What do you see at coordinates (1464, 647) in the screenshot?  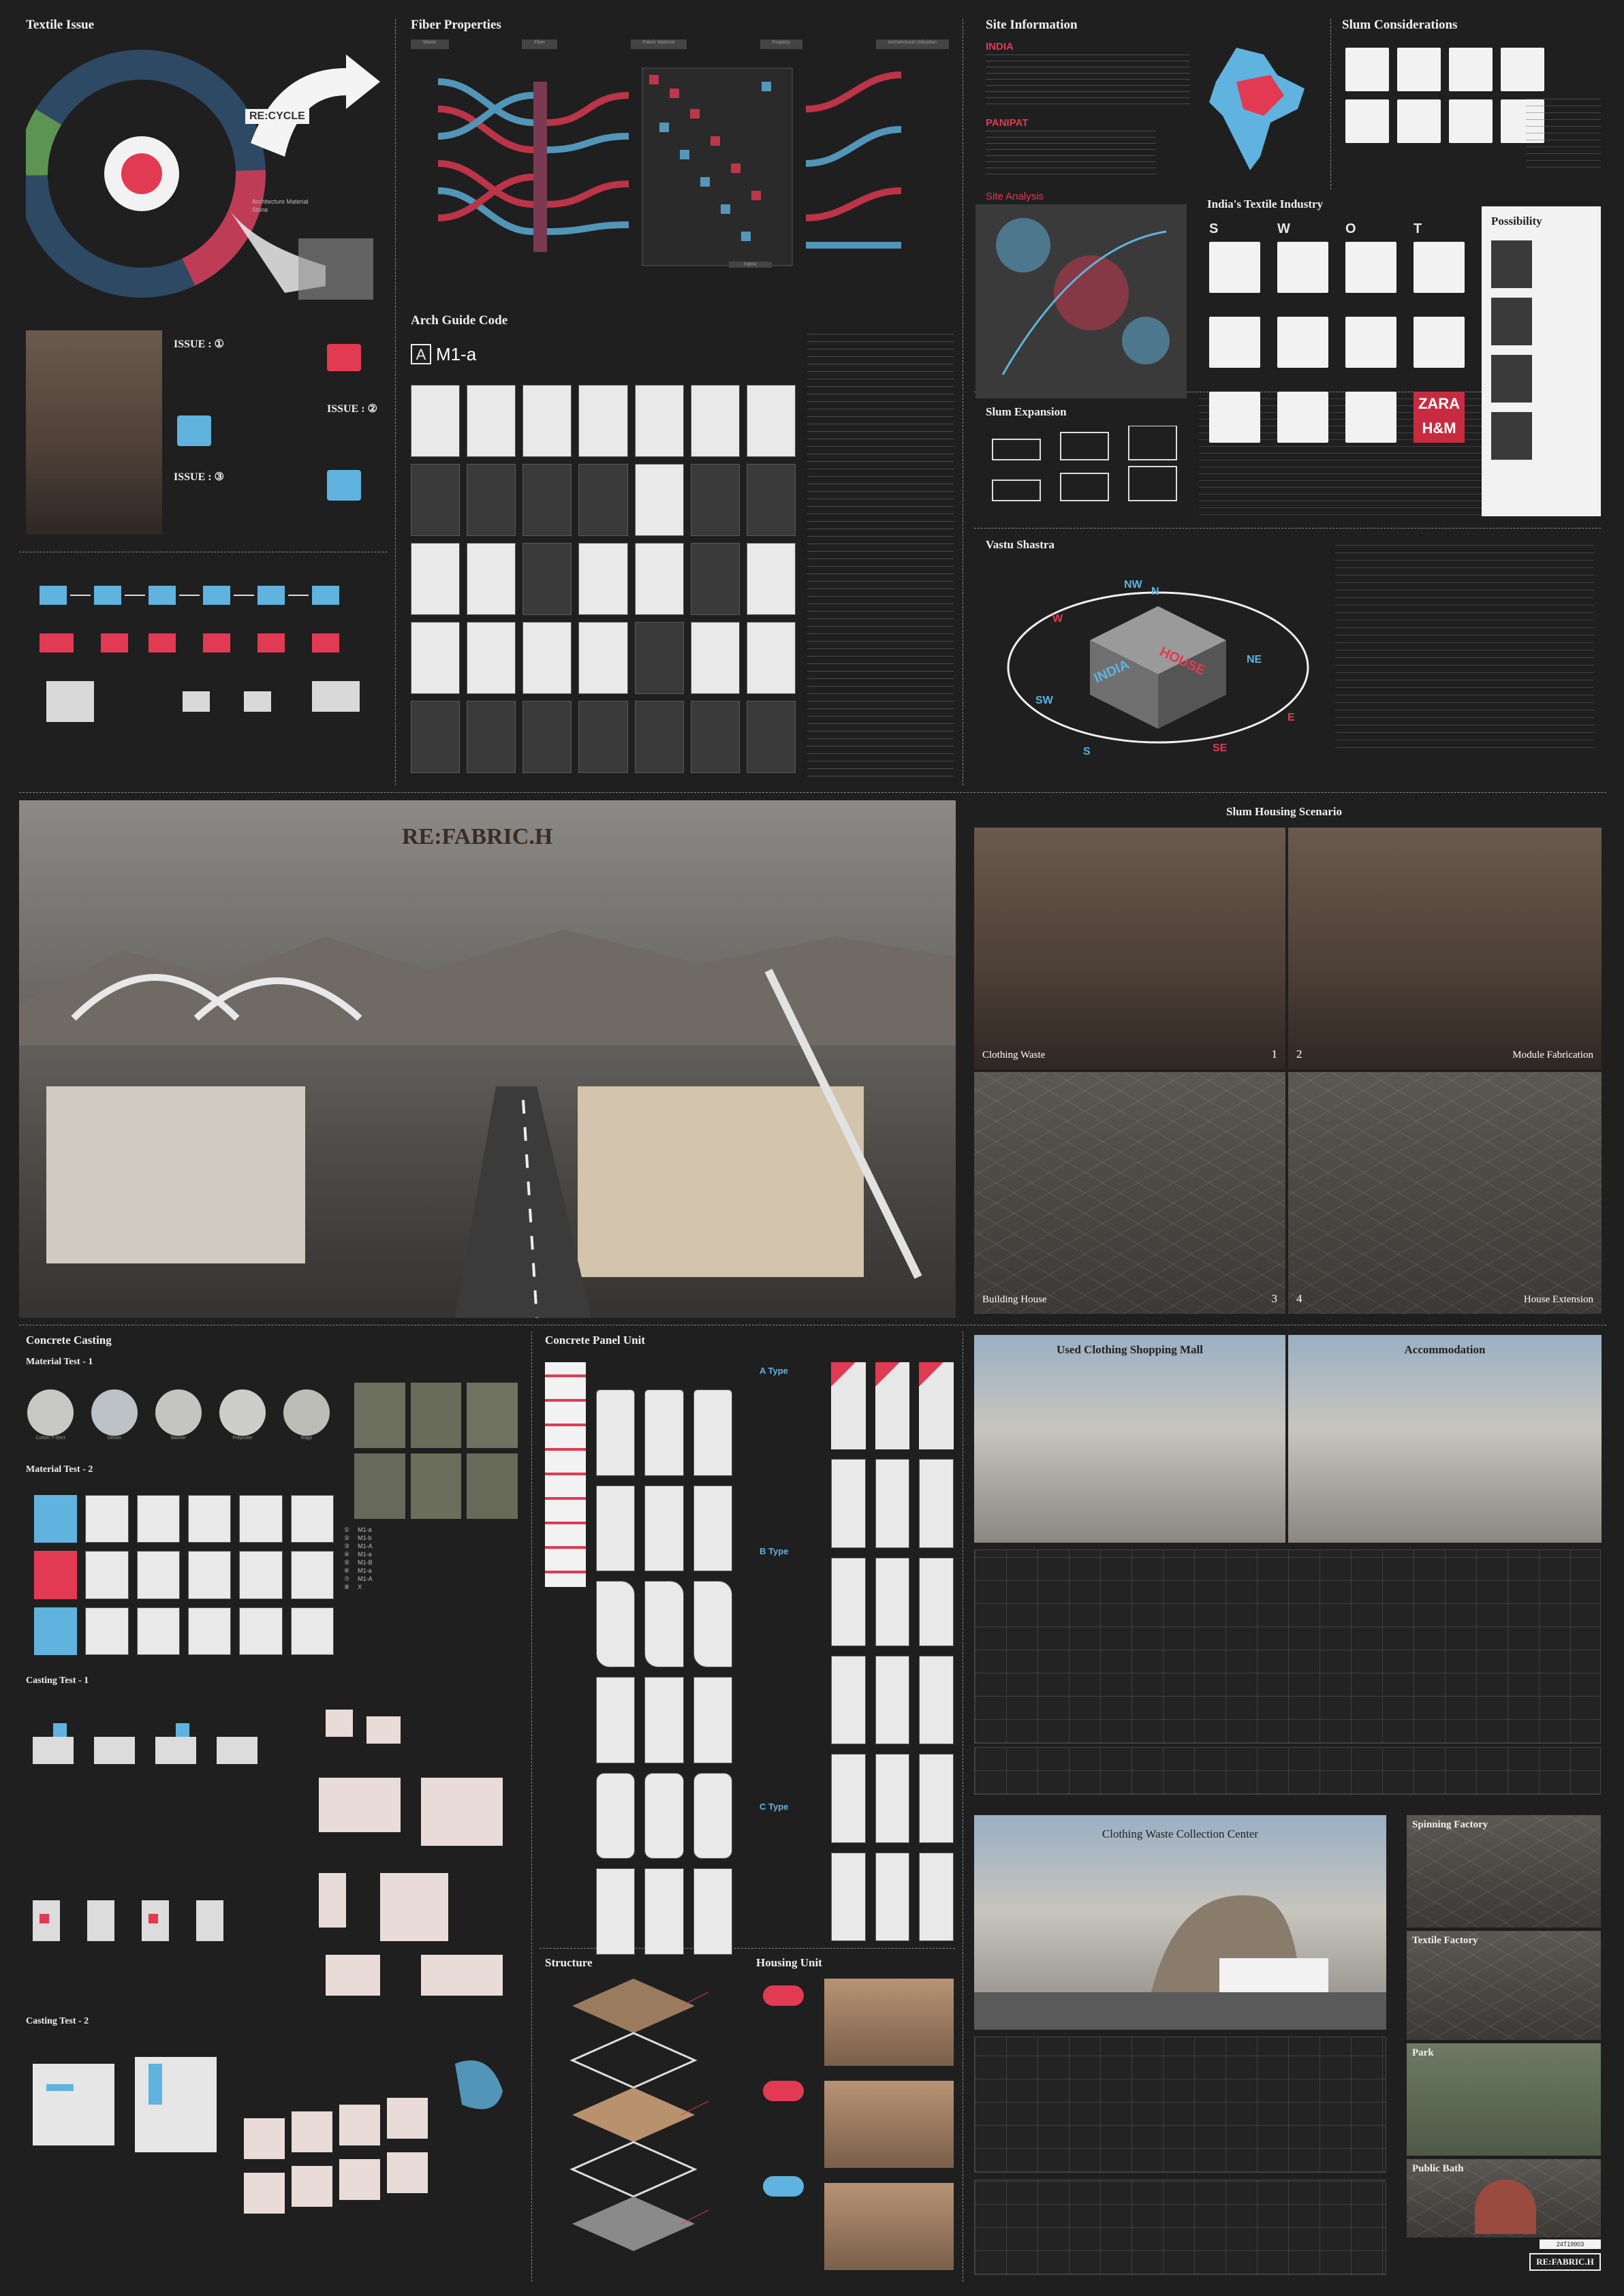 I see `vastu-text` at bounding box center [1464, 647].